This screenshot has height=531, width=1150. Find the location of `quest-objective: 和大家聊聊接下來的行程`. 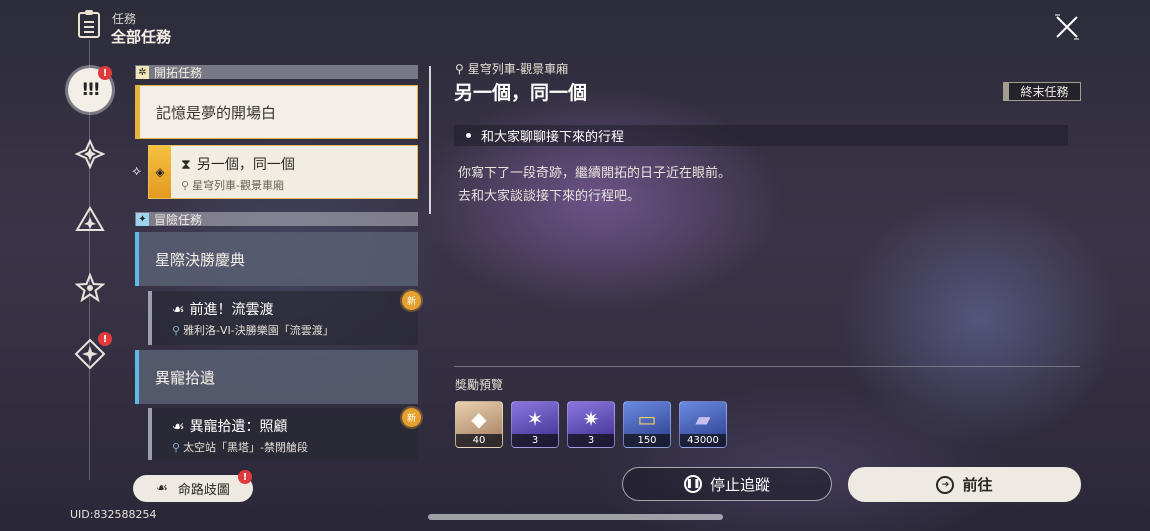

quest-objective: 和大家聊聊接下來的行程 is located at coordinates (761, 135).